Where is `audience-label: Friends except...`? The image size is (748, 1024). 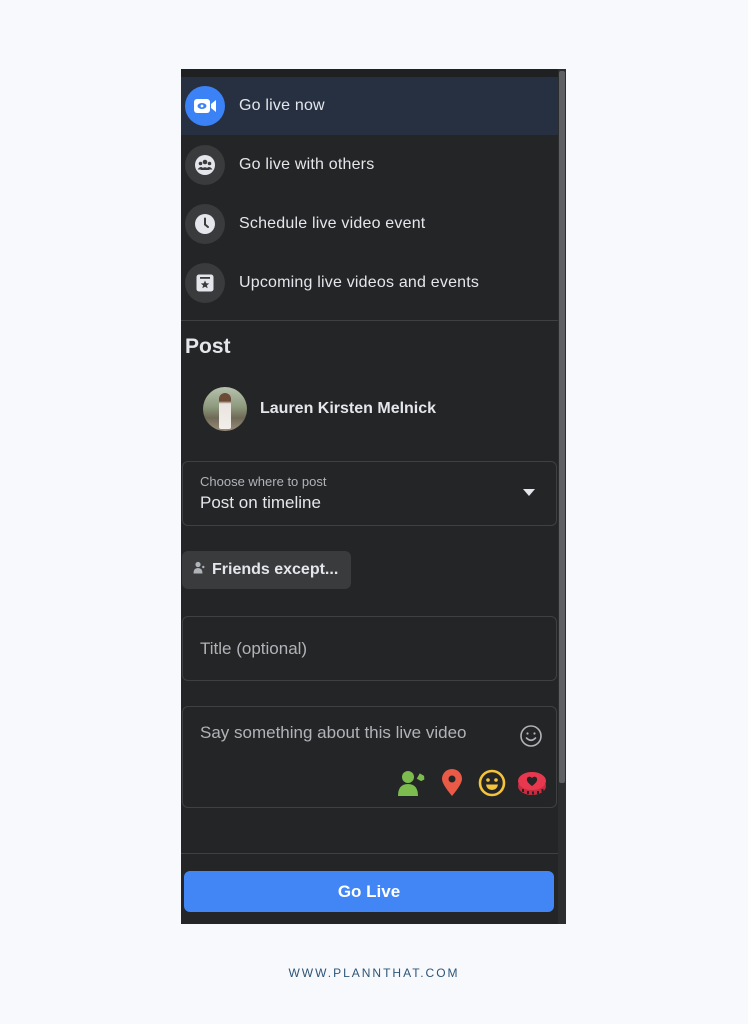 audience-label: Friends except... is located at coordinates (275, 569).